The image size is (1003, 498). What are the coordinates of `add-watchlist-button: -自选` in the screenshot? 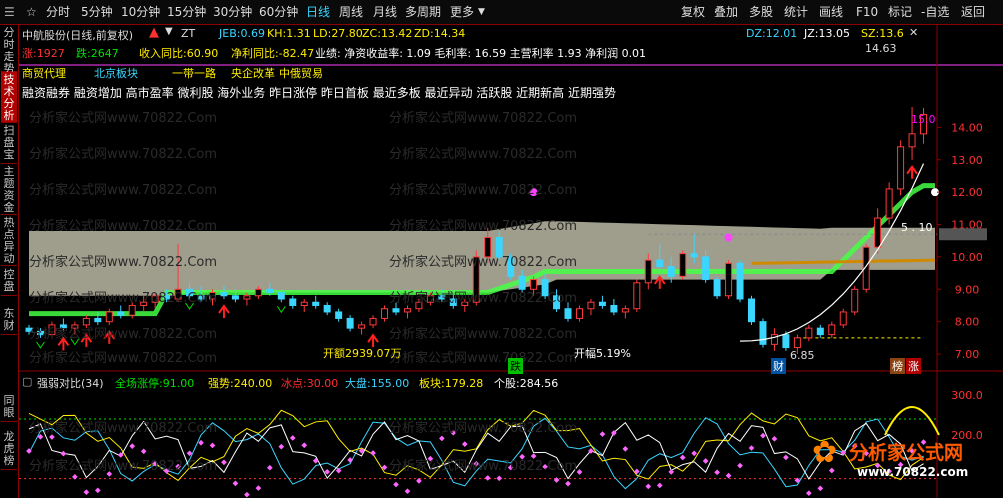 It's located at (935, 12).